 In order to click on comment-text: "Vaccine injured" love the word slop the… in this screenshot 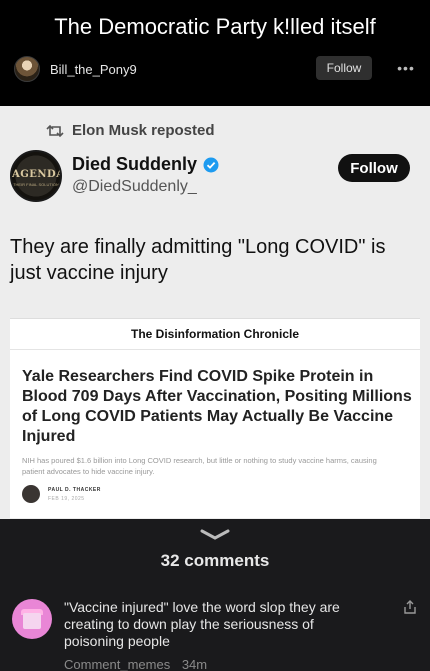, I will do `click(202, 624)`.